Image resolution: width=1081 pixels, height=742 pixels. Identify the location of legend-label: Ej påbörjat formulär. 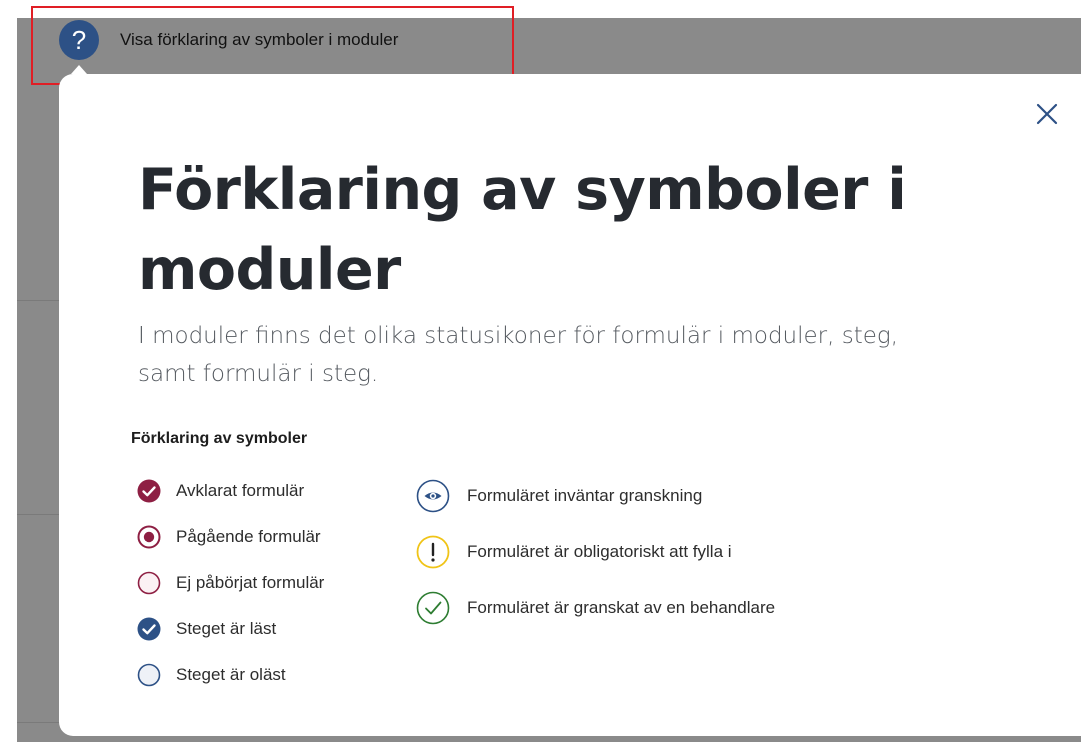
(250, 582).